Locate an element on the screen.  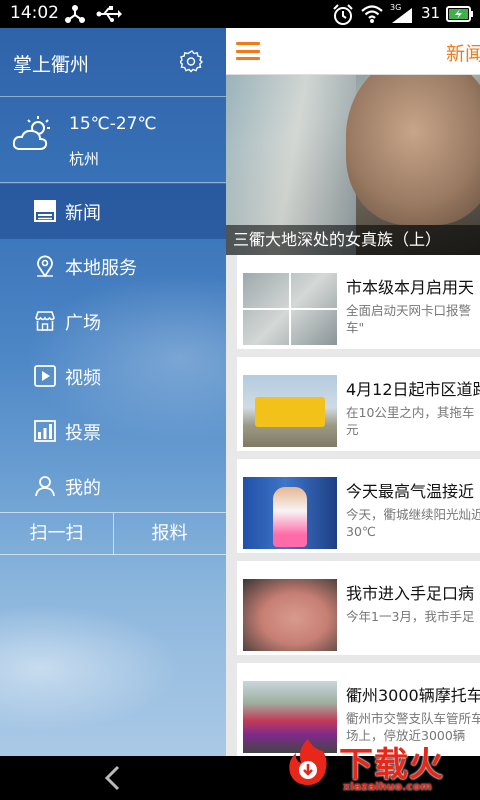
drawer-item-label: 本地服务 is located at coordinates (101, 268).